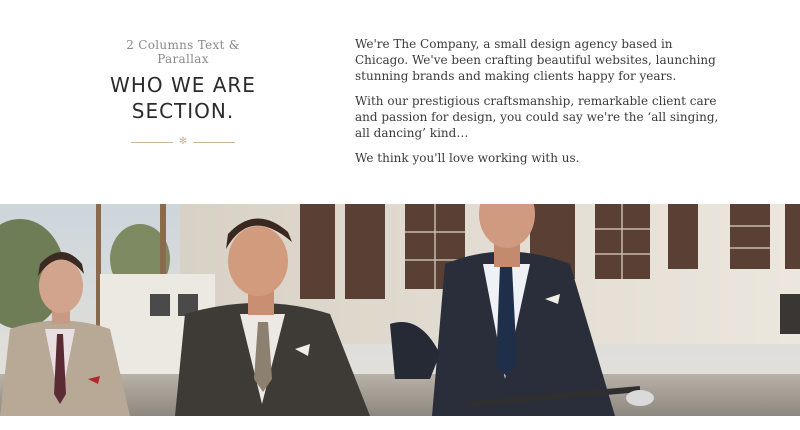 The image size is (800, 430). What do you see at coordinates (183, 52) in the screenshot?
I see `section-eyebrow: 2 Columns Text & Parallax` at bounding box center [183, 52].